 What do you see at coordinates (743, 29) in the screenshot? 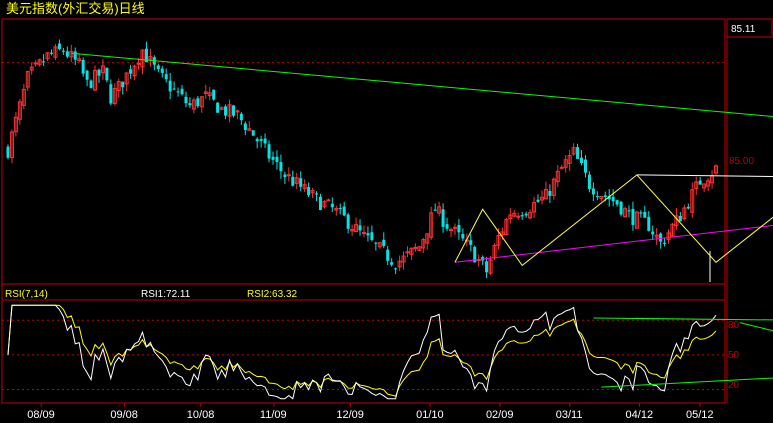
I see `price-readout-top: 85.11` at bounding box center [743, 29].